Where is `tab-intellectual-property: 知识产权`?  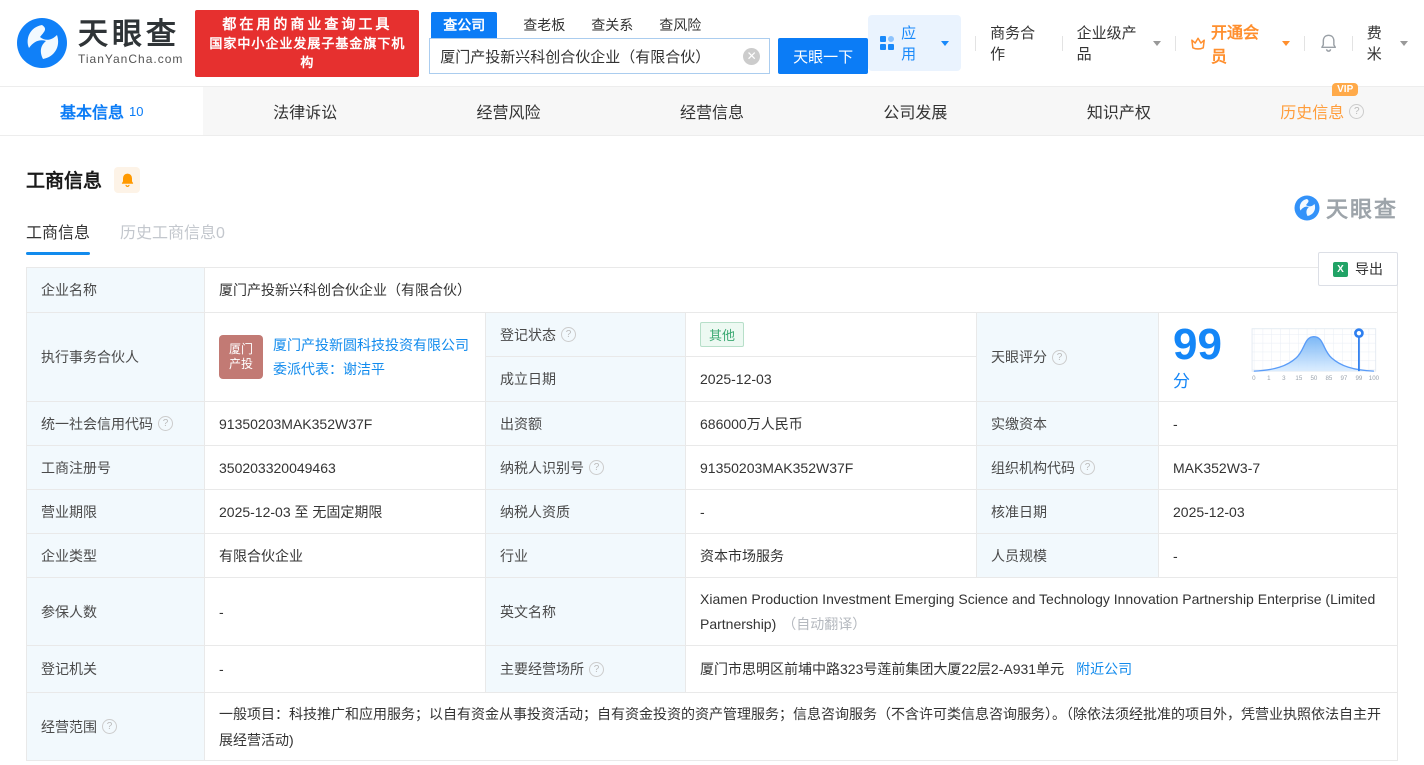
tab-intellectual-property: 知识产权 is located at coordinates (1118, 111).